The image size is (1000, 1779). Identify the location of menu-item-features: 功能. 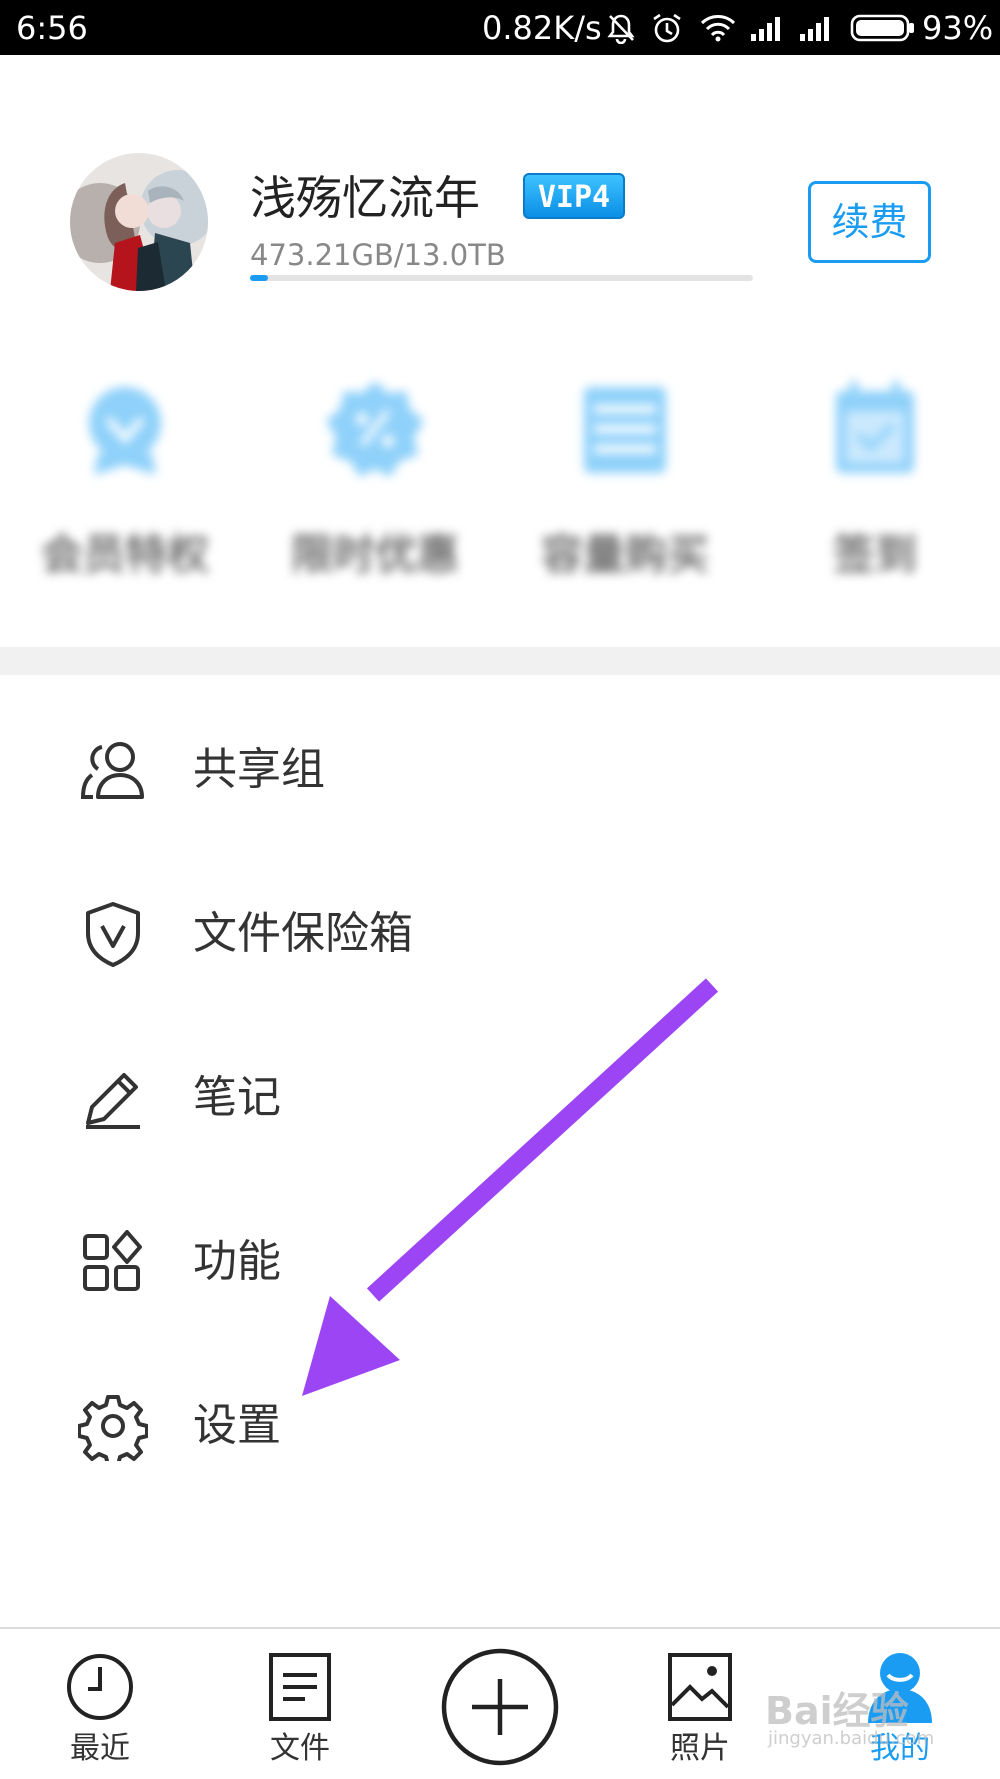
(500, 1262).